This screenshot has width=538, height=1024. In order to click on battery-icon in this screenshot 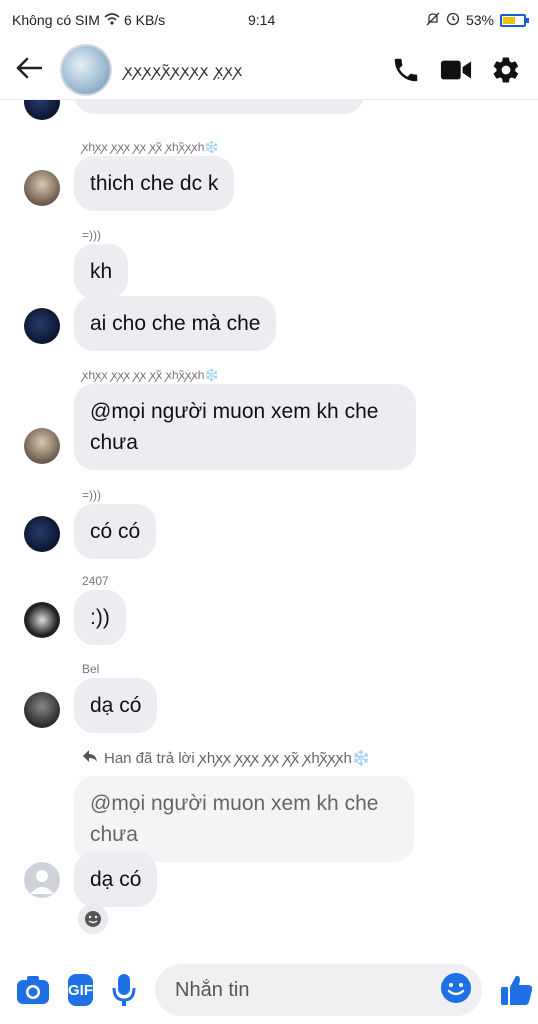, I will do `click(514, 20)`.